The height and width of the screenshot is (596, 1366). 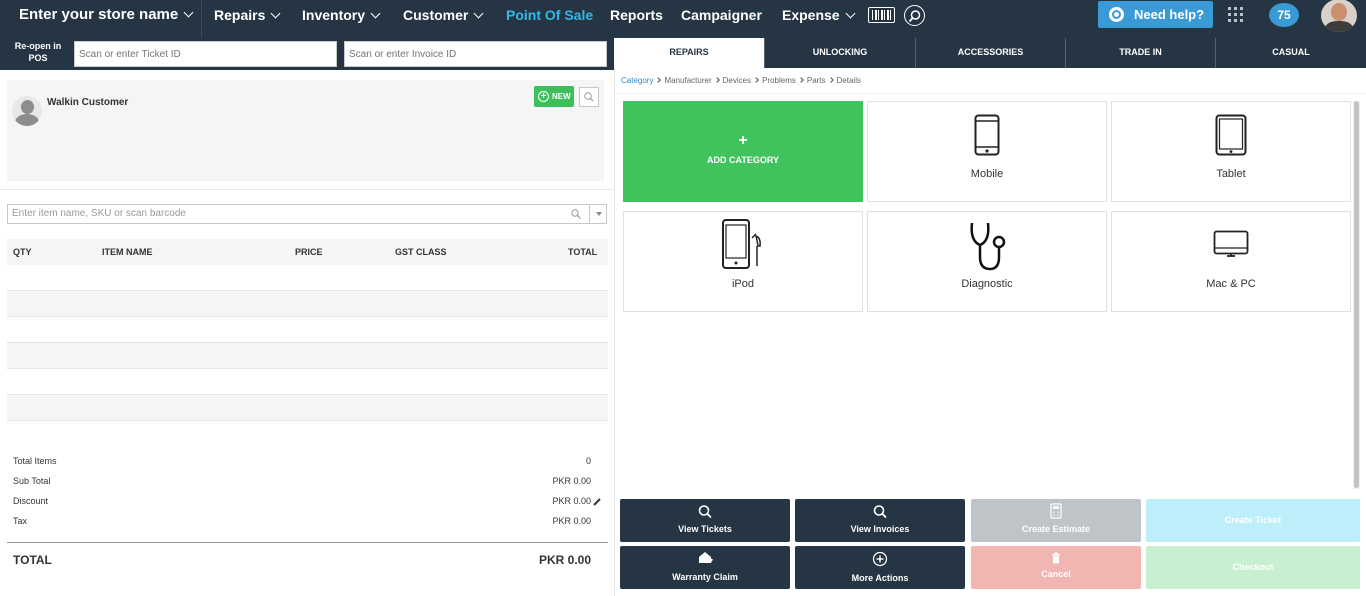 What do you see at coordinates (848, 80) in the screenshot?
I see `breadcrumb-details: Details` at bounding box center [848, 80].